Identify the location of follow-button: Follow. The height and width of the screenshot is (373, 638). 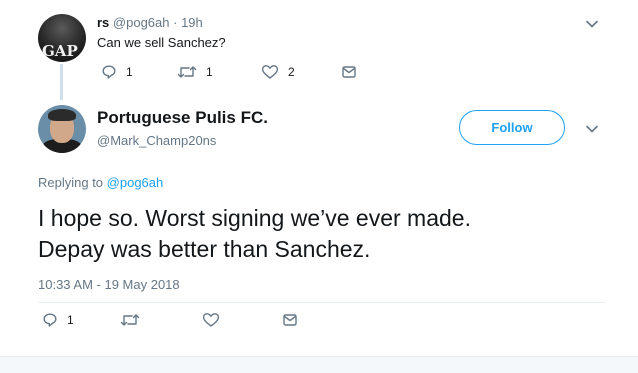
(512, 127).